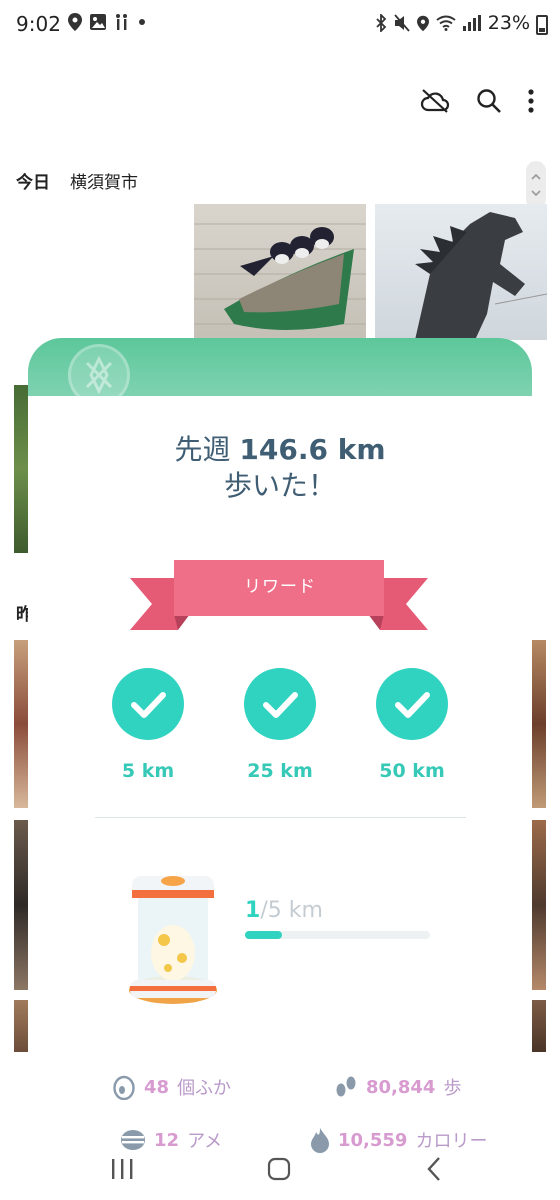 This screenshot has height=1200, width=560. I want to click on headline-suffix: 歩いた！, so click(279, 485).